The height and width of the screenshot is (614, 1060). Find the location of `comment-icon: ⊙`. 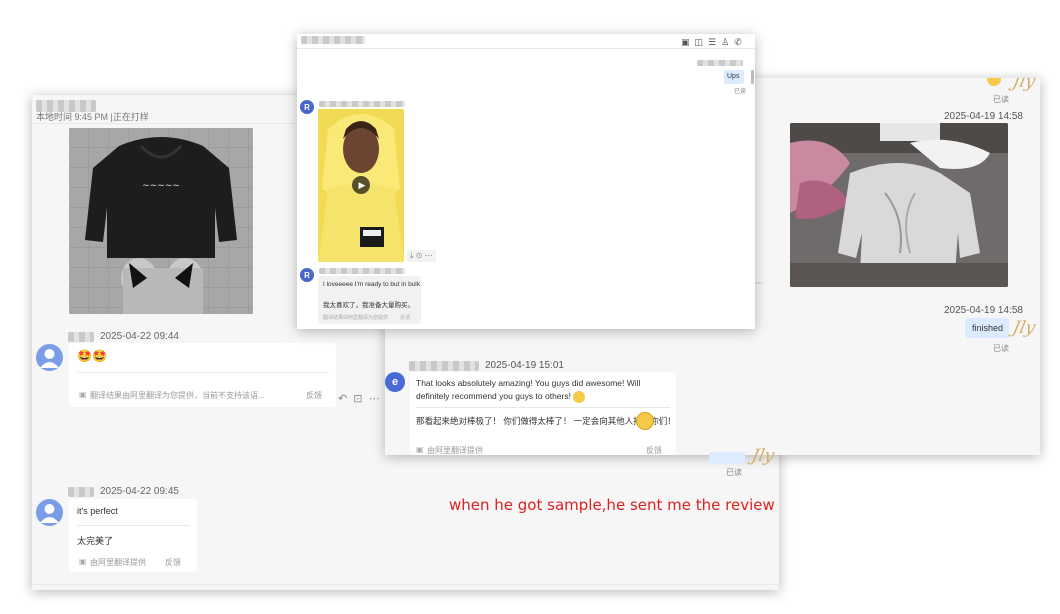

comment-icon: ⊙ is located at coordinates (419, 255).